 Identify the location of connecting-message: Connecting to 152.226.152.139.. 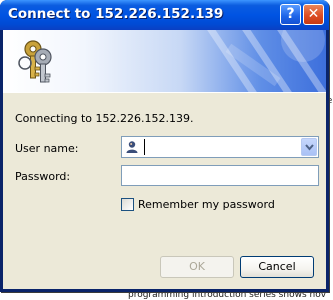
(104, 118).